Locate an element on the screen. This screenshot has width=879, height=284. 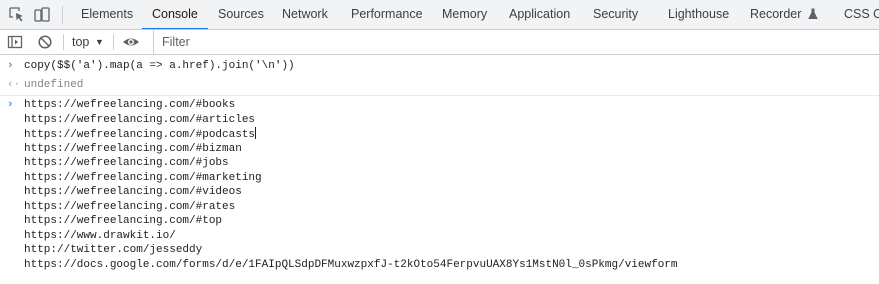
console-result-row: ‹· undefined is located at coordinates (439, 85).